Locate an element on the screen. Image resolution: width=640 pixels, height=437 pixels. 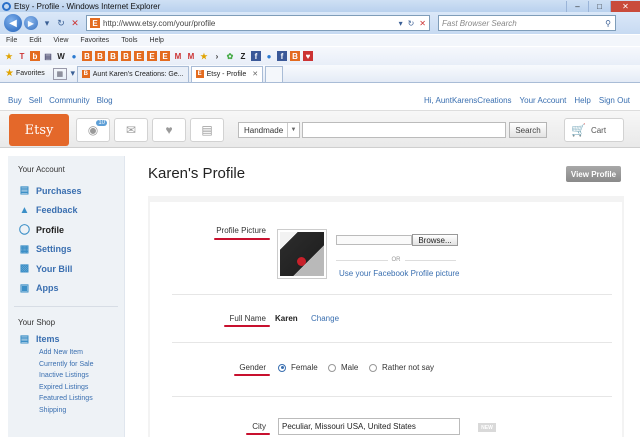
w-icon: W is located at coordinates (61, 56).